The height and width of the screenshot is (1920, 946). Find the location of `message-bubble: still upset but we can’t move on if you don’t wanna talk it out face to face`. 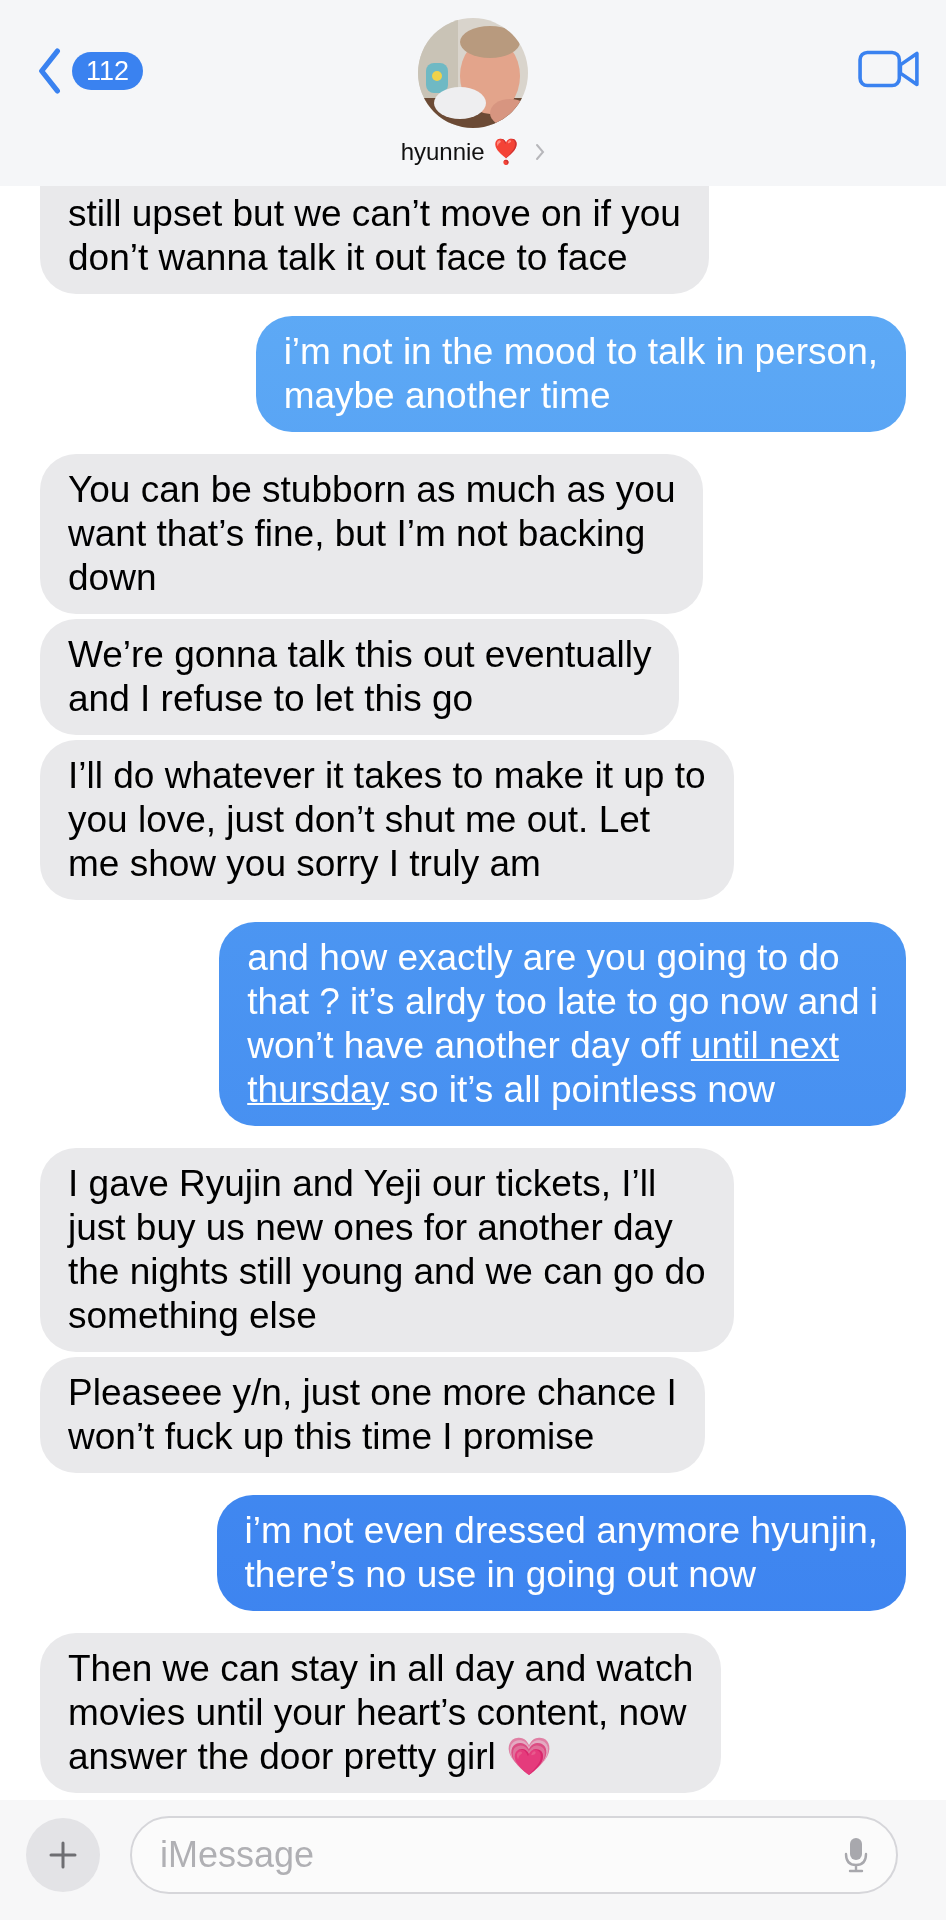

message-bubble: still upset but we can’t move on if you don’t wanna talk it out face to face is located at coordinates (374, 240).